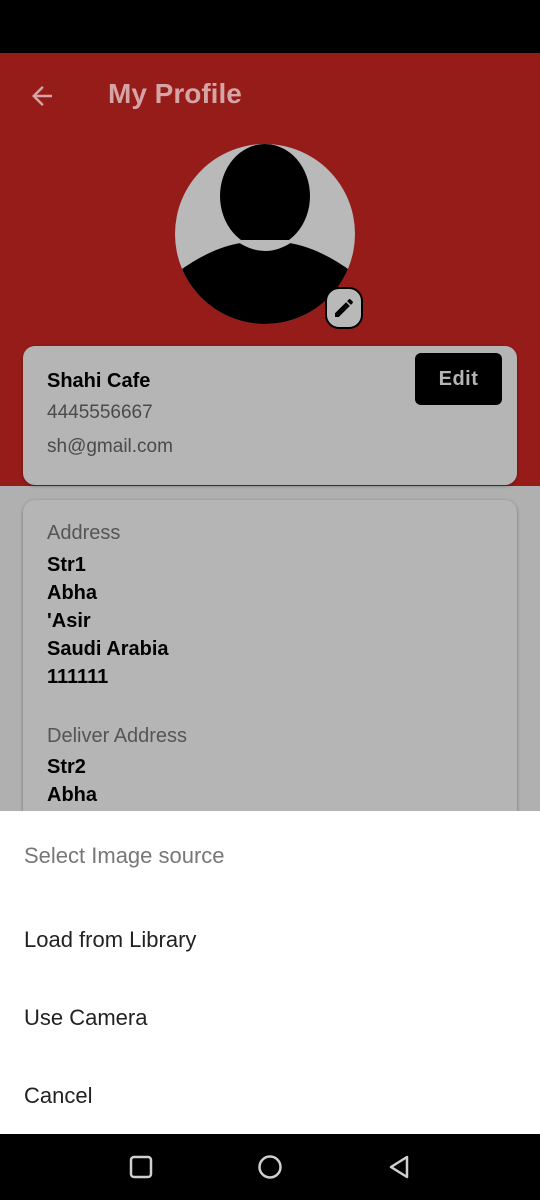  What do you see at coordinates (84, 533) in the screenshot?
I see `address-label: Address` at bounding box center [84, 533].